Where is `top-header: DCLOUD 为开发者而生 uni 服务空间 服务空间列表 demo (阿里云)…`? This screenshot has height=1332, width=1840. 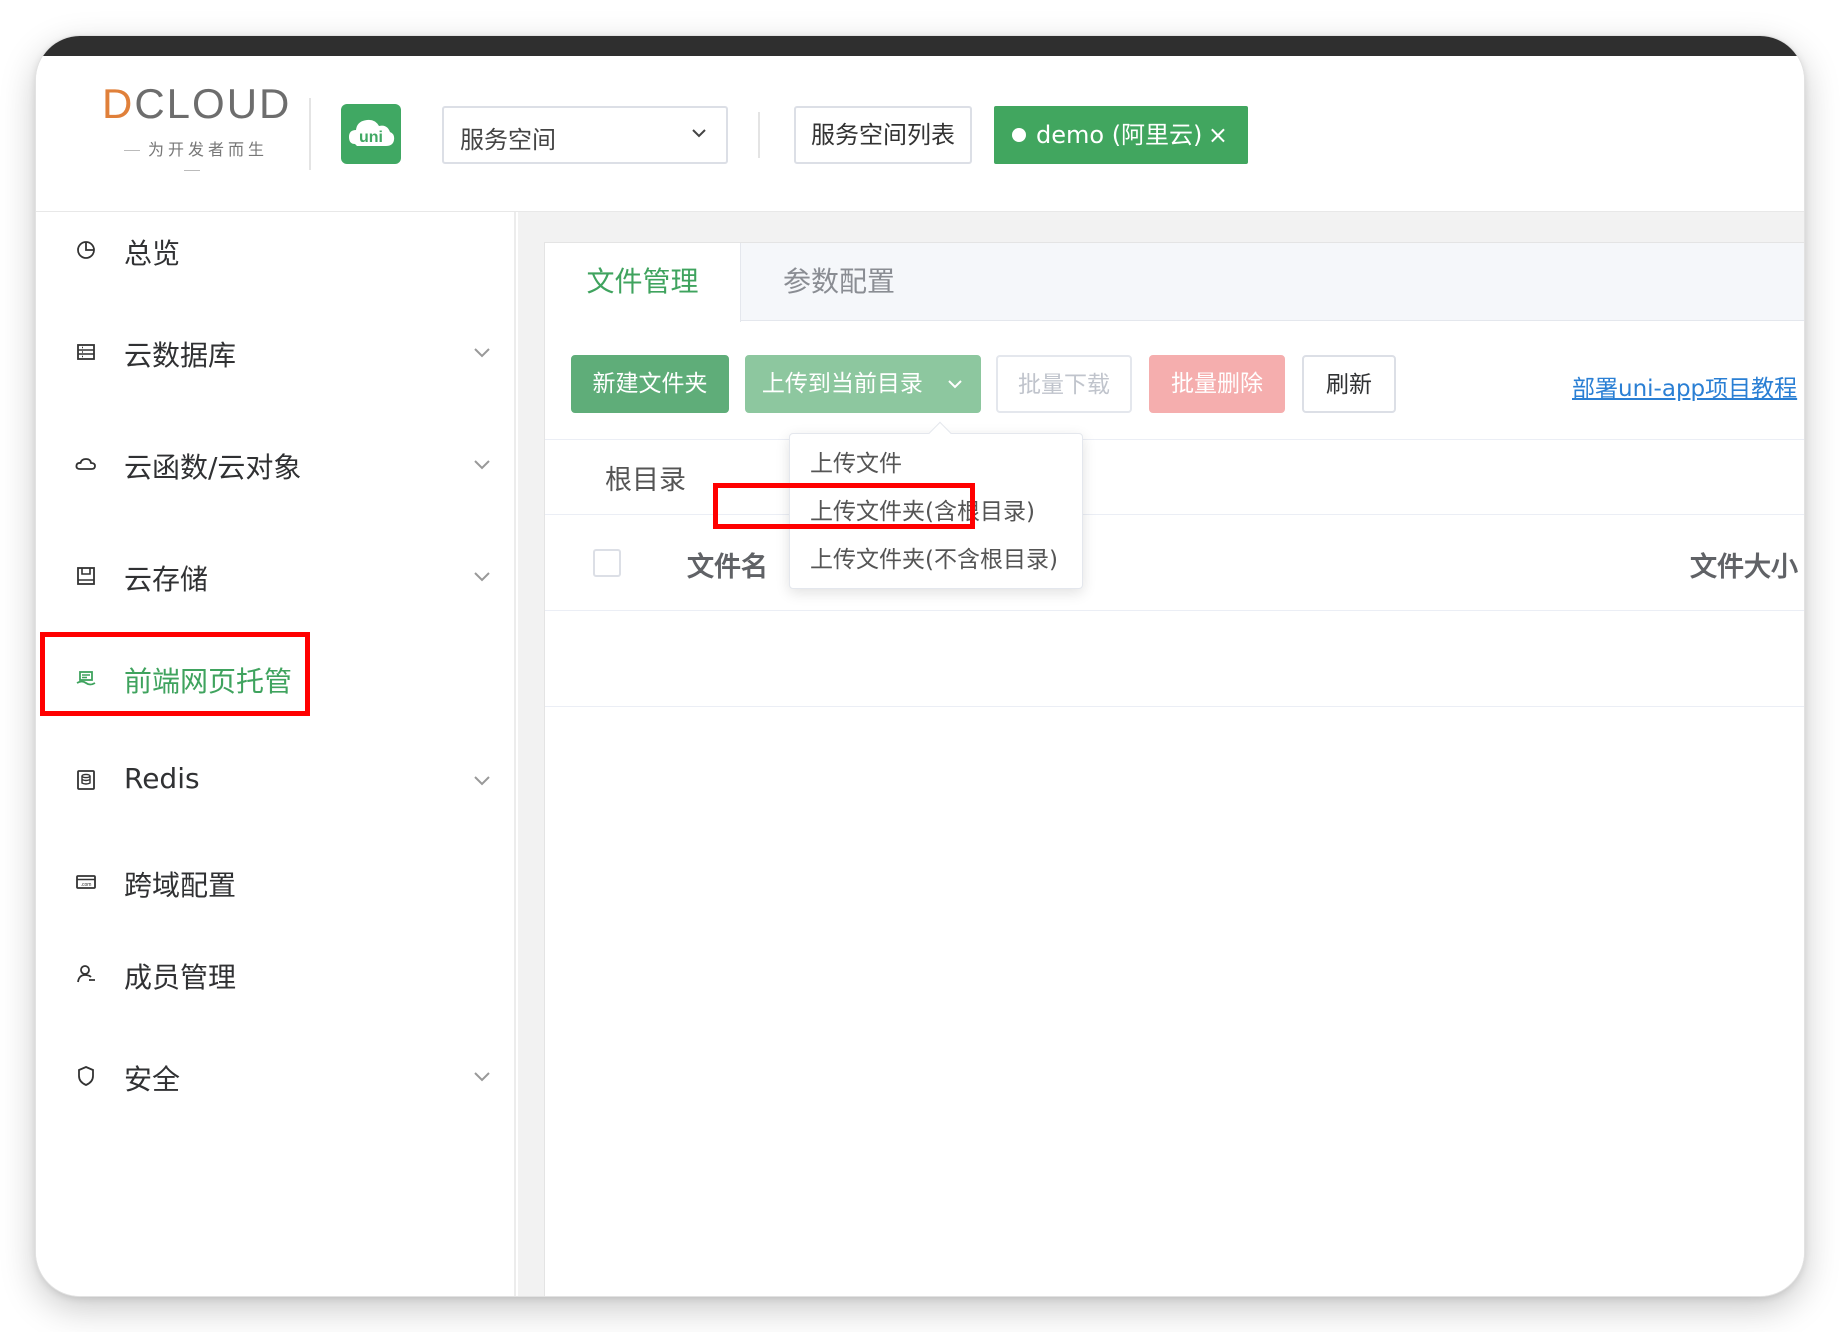
top-header: DCLOUD 为开发者而生 uni 服务空间 服务空间列表 demo (阿里云)… is located at coordinates (920, 134).